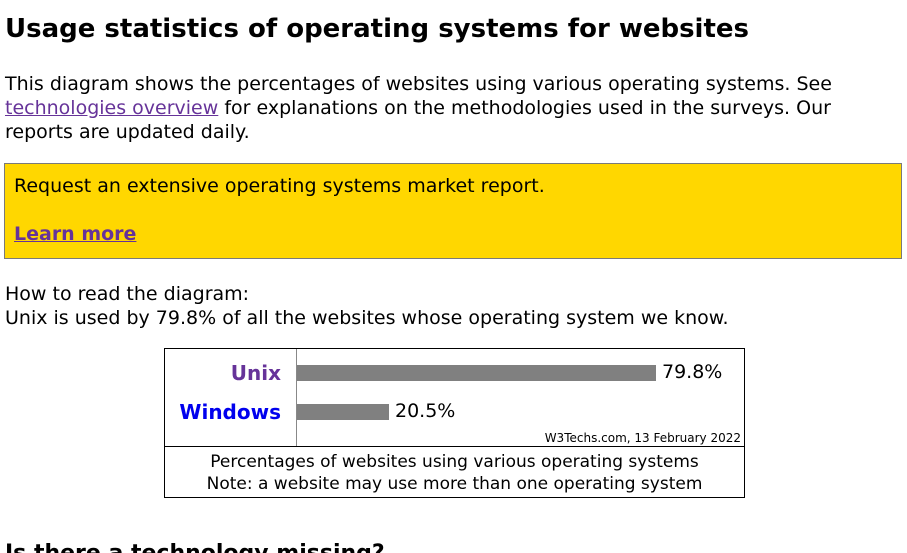  What do you see at coordinates (296, 397) in the screenshot?
I see `chart-axis-divider` at bounding box center [296, 397].